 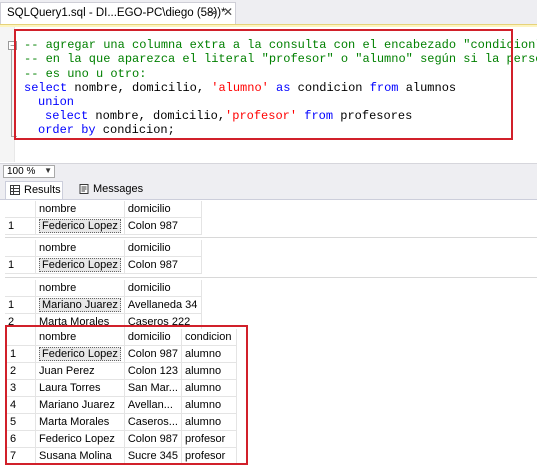 I want to click on cell-text: Mariano Juarez, so click(x=80, y=305).